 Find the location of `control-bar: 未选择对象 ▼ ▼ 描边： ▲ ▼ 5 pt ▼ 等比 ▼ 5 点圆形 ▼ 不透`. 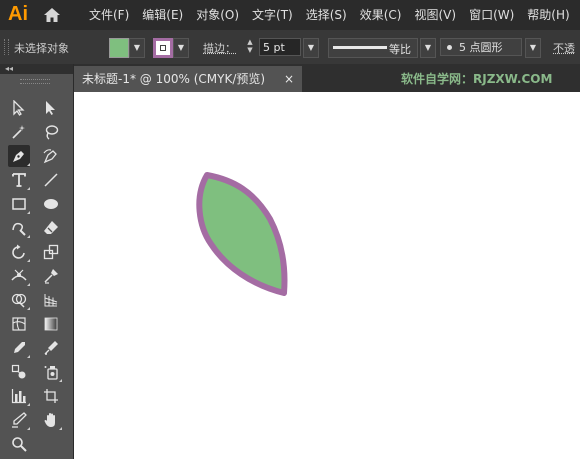

control-bar: 未选择对象 ▼ ▼ 描边： ▲ ▼ 5 pt ▼ 等比 ▼ 5 点圆形 ▼ 不透 is located at coordinates (290, 47).